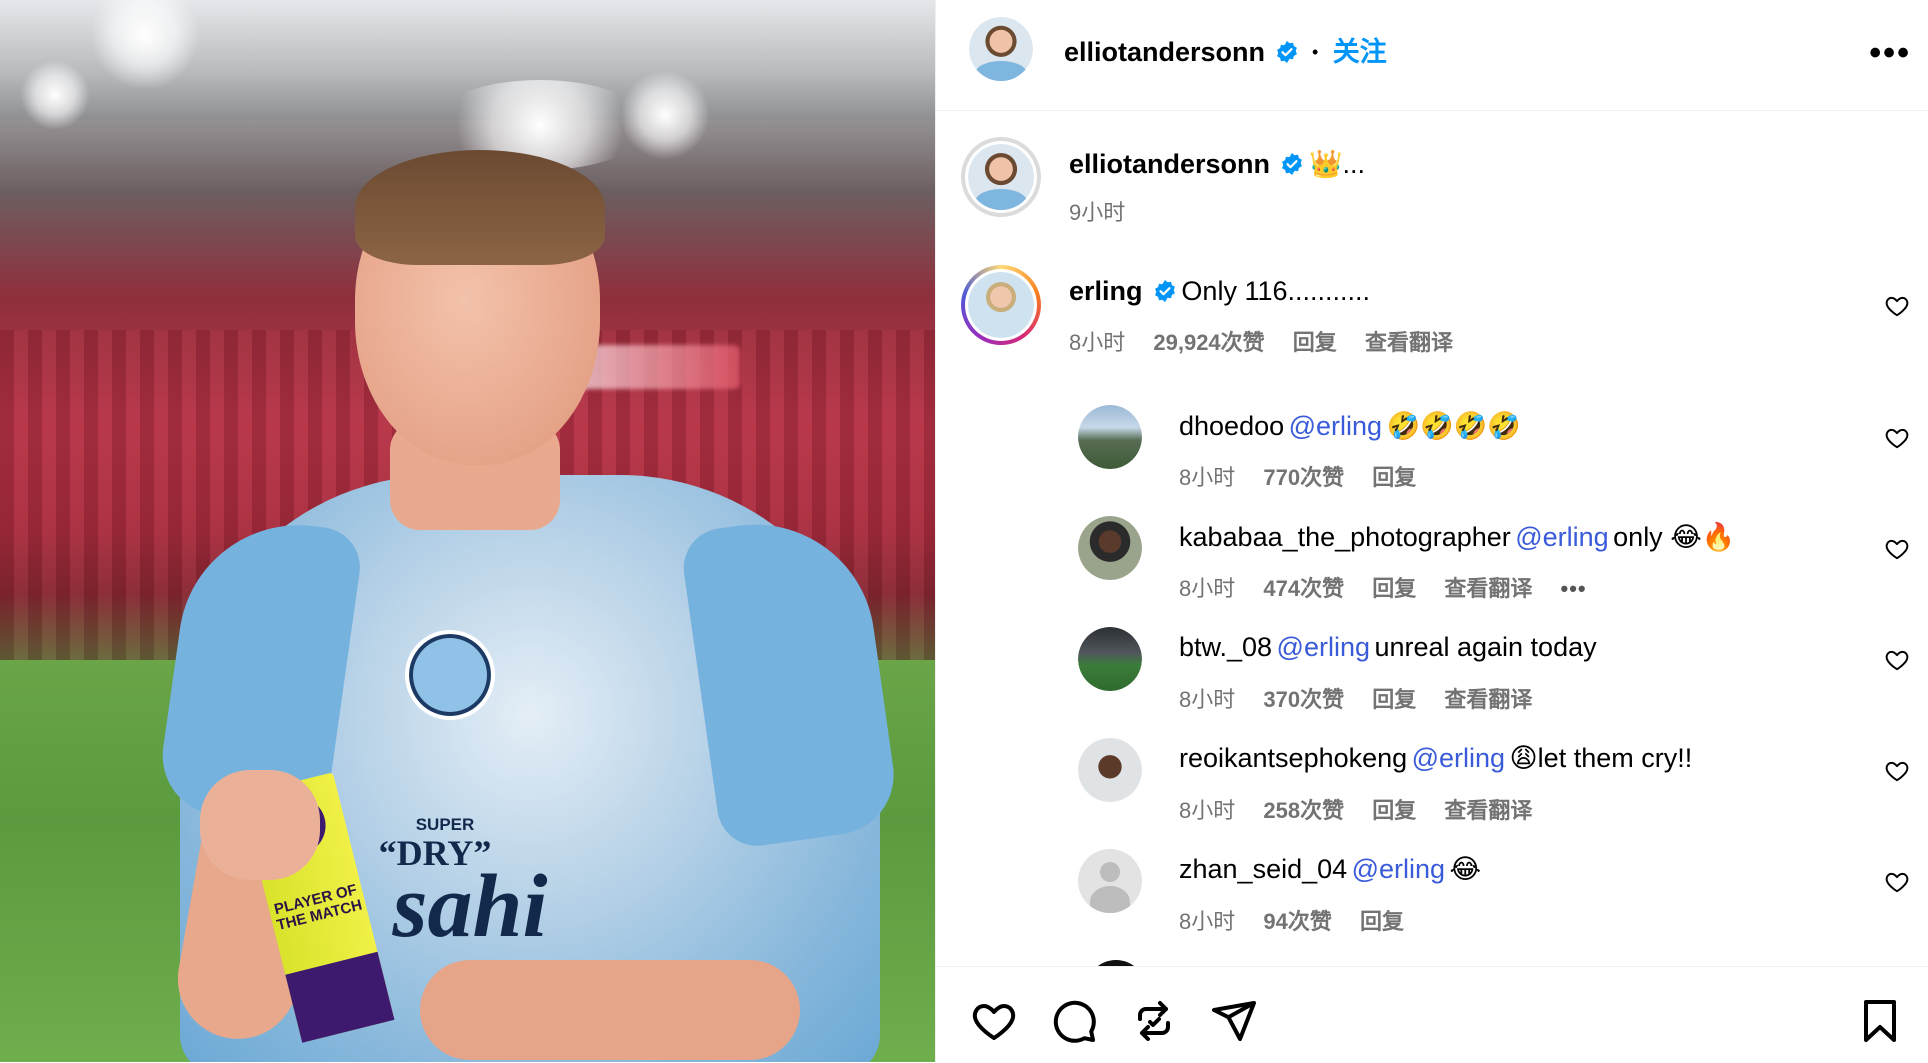 Image resolution: width=1928 pixels, height=1063 pixels. What do you see at coordinates (1106, 291) in the screenshot?
I see `commenter-username: erling` at bounding box center [1106, 291].